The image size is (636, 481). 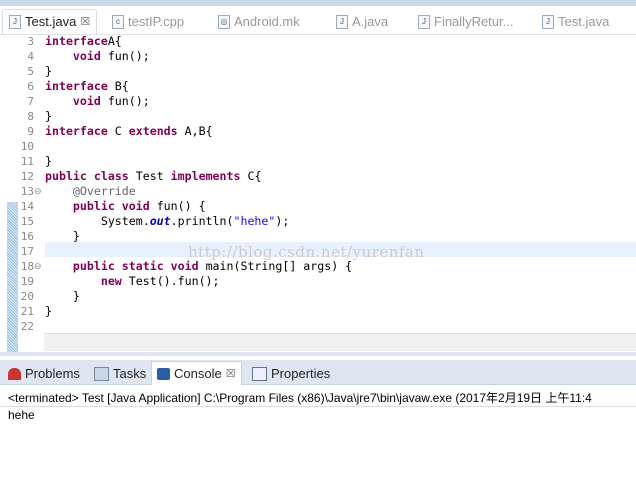 I want to click on line-number: 16, so click(x=27, y=236).